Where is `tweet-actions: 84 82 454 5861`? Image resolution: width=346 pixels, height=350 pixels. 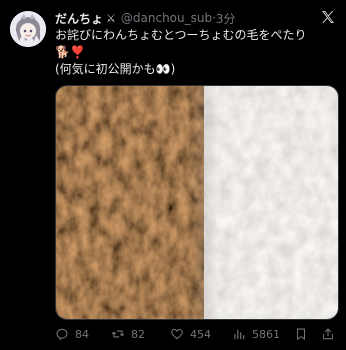
tweet-actions: 84 82 454 5861 is located at coordinates (197, 334).